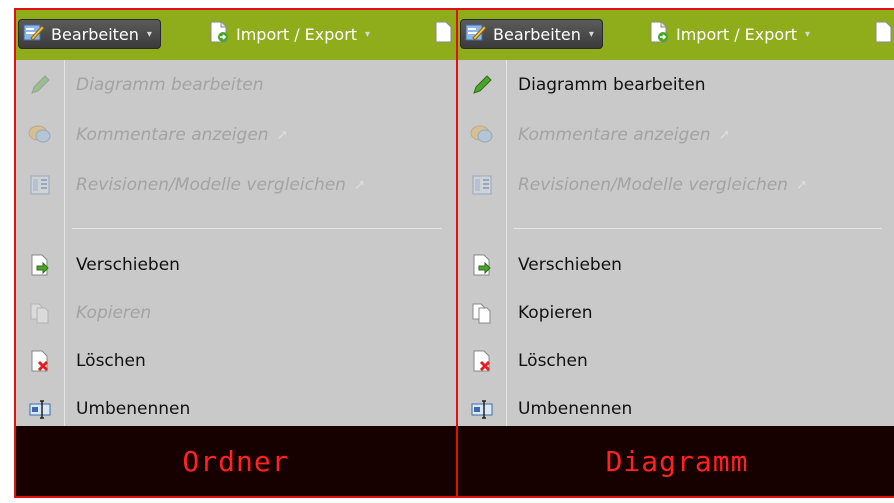  I want to click on caption-bar: Diagramm, so click(676, 461).